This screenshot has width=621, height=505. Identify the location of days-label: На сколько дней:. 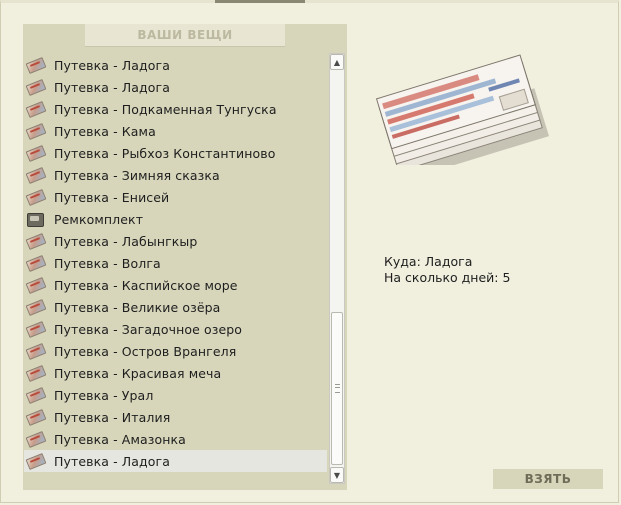
(441, 277).